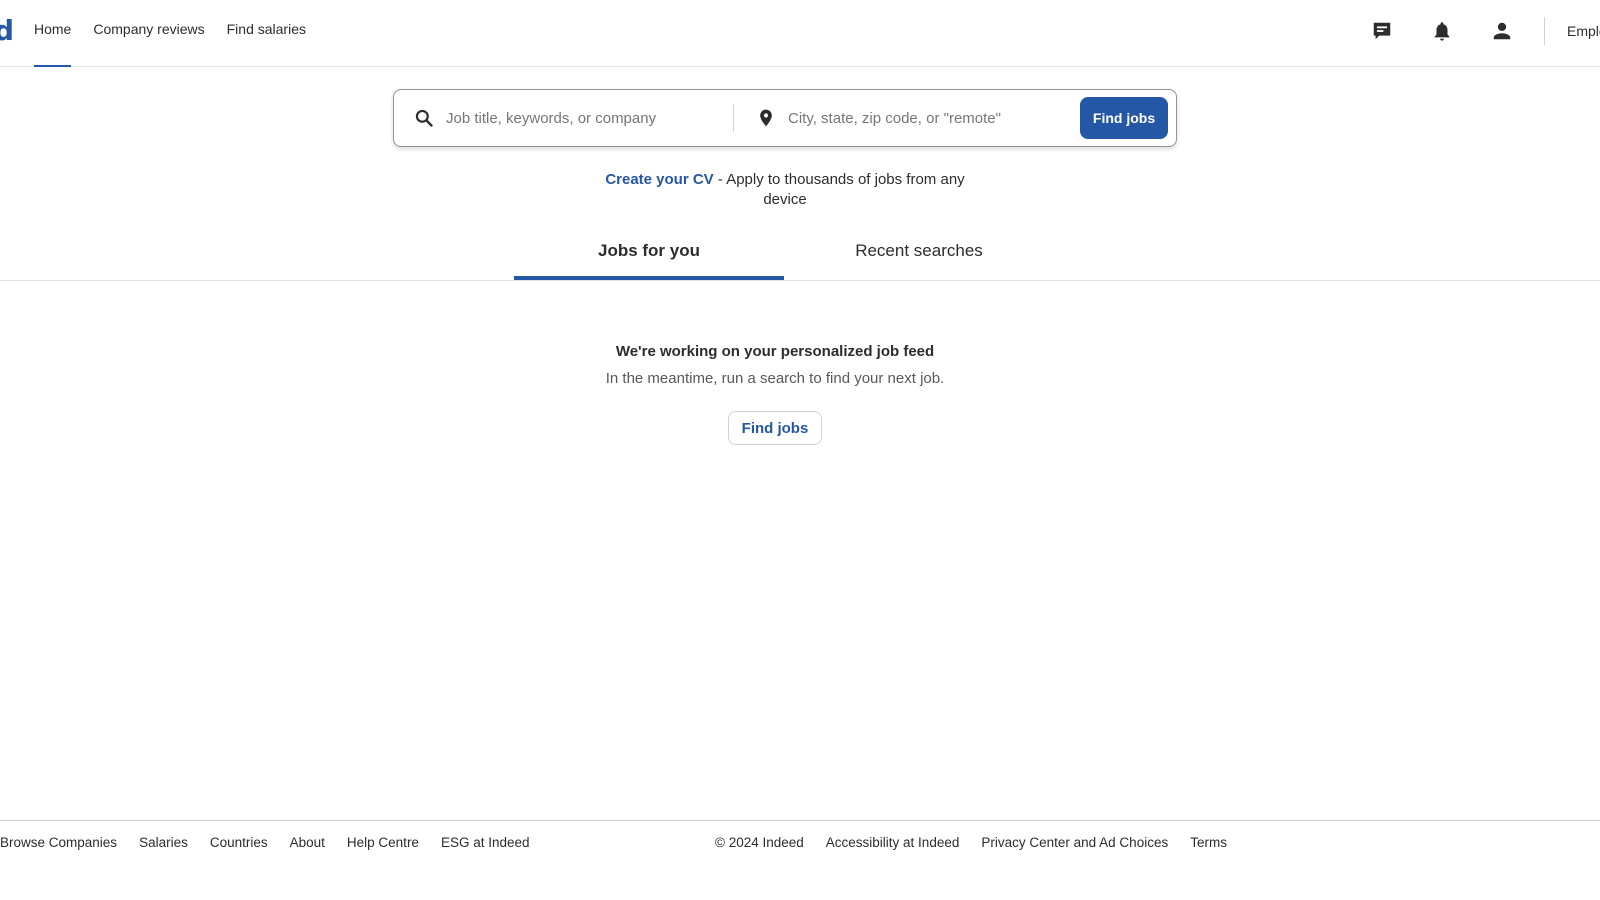 This screenshot has height=900, width=1600. Describe the element at coordinates (649, 255) in the screenshot. I see `tab-jobs-for-you: Jobs for you` at that location.